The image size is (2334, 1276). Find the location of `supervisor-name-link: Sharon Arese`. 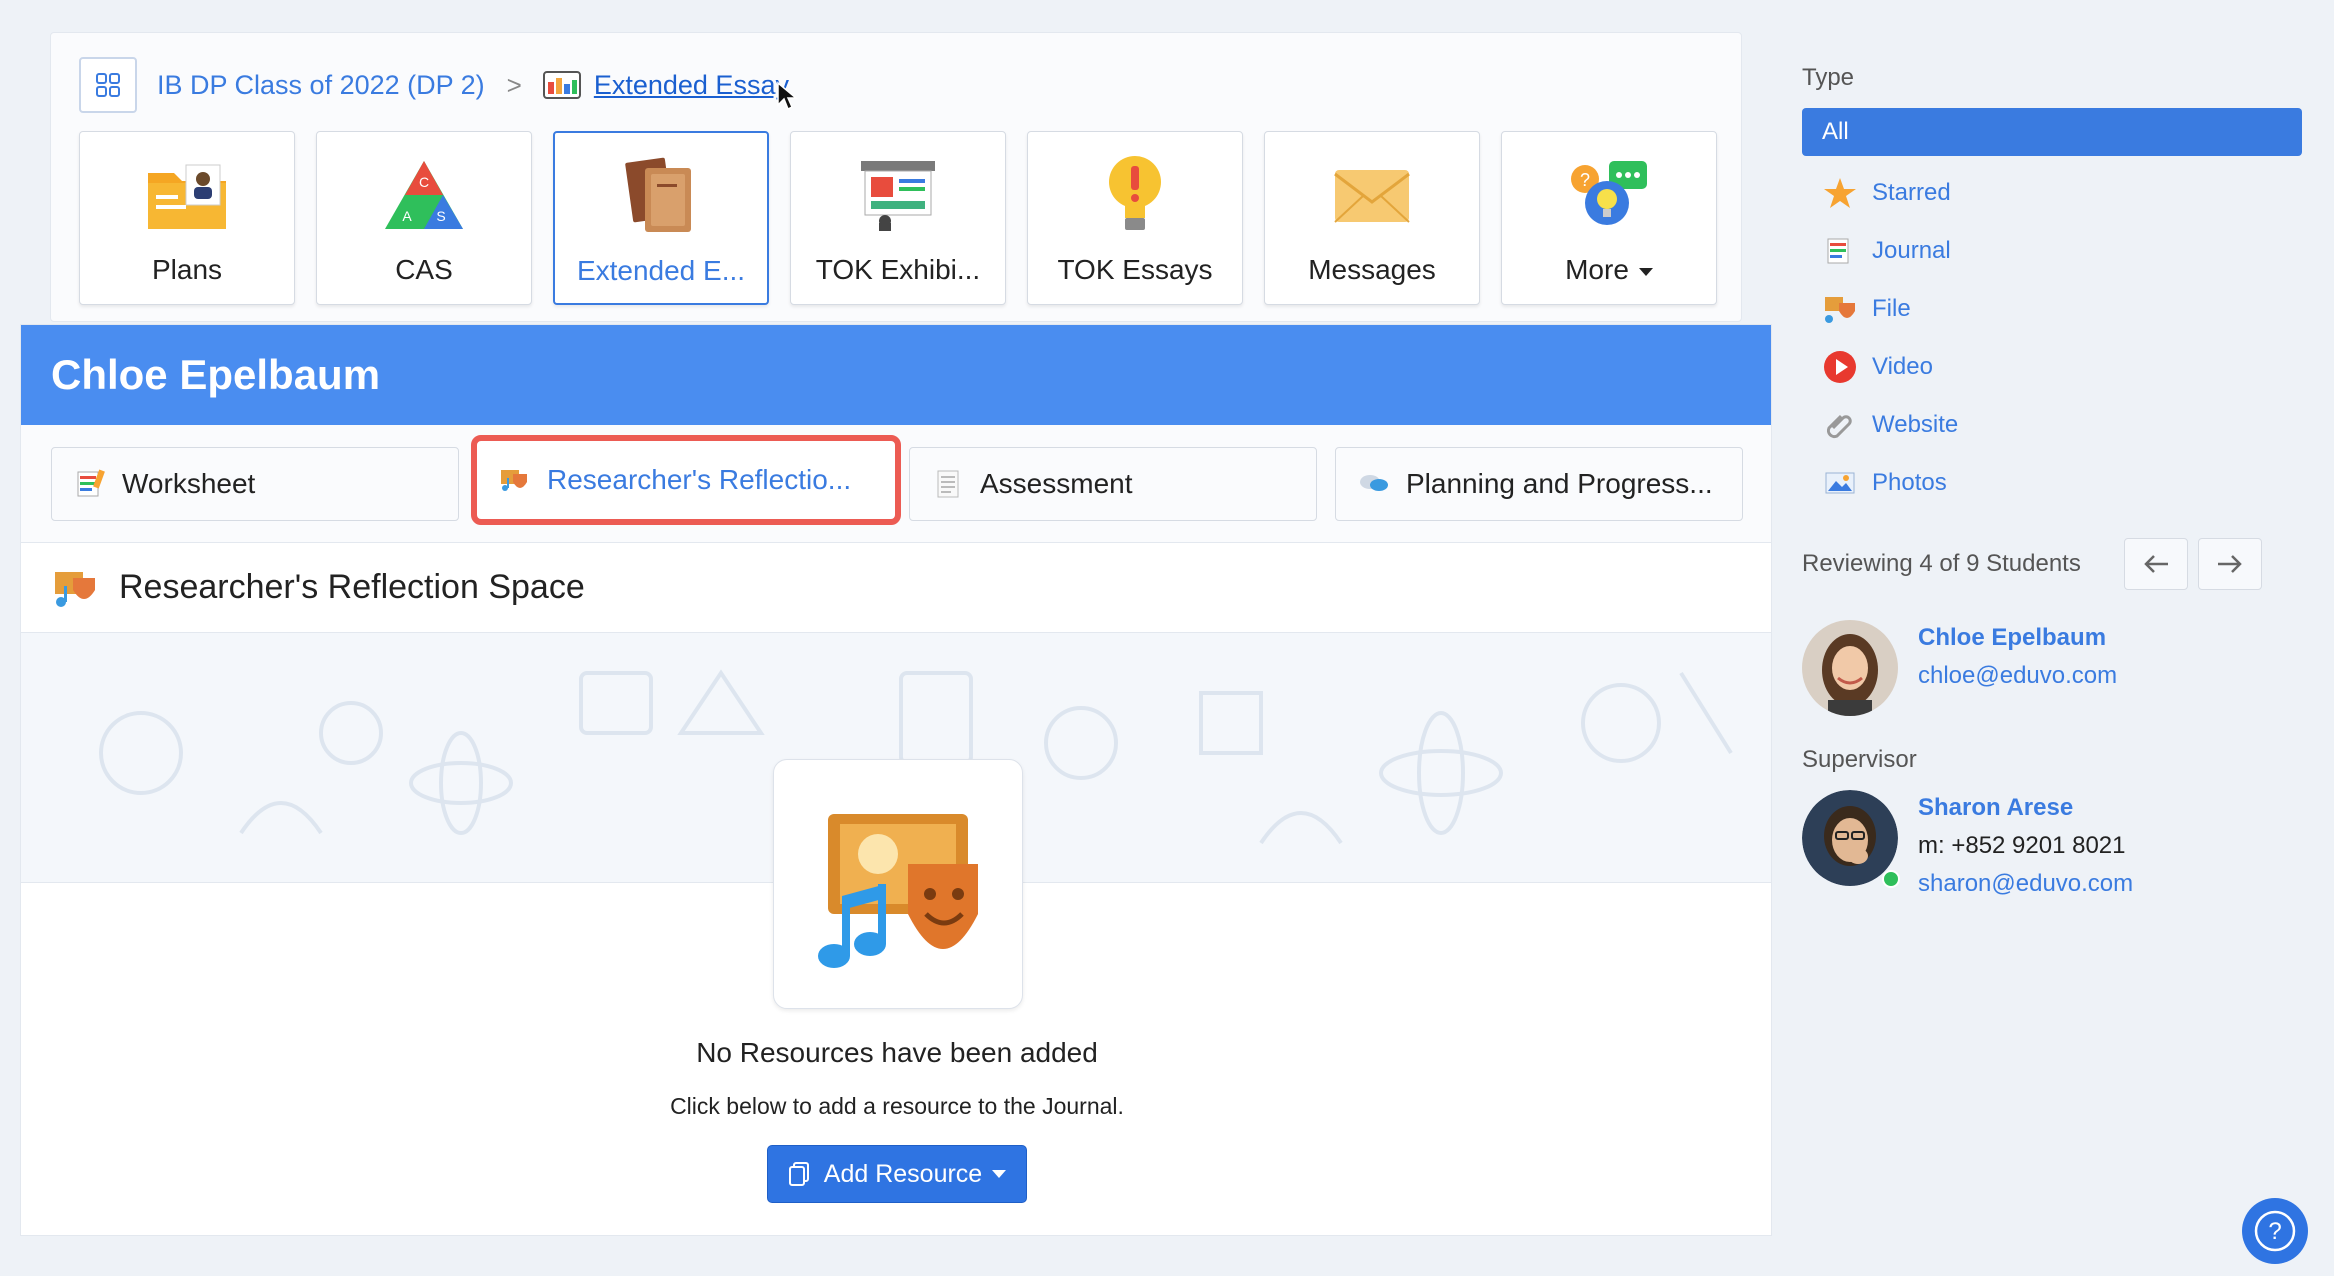

supervisor-name-link: Sharon Arese is located at coordinates (2025, 808).